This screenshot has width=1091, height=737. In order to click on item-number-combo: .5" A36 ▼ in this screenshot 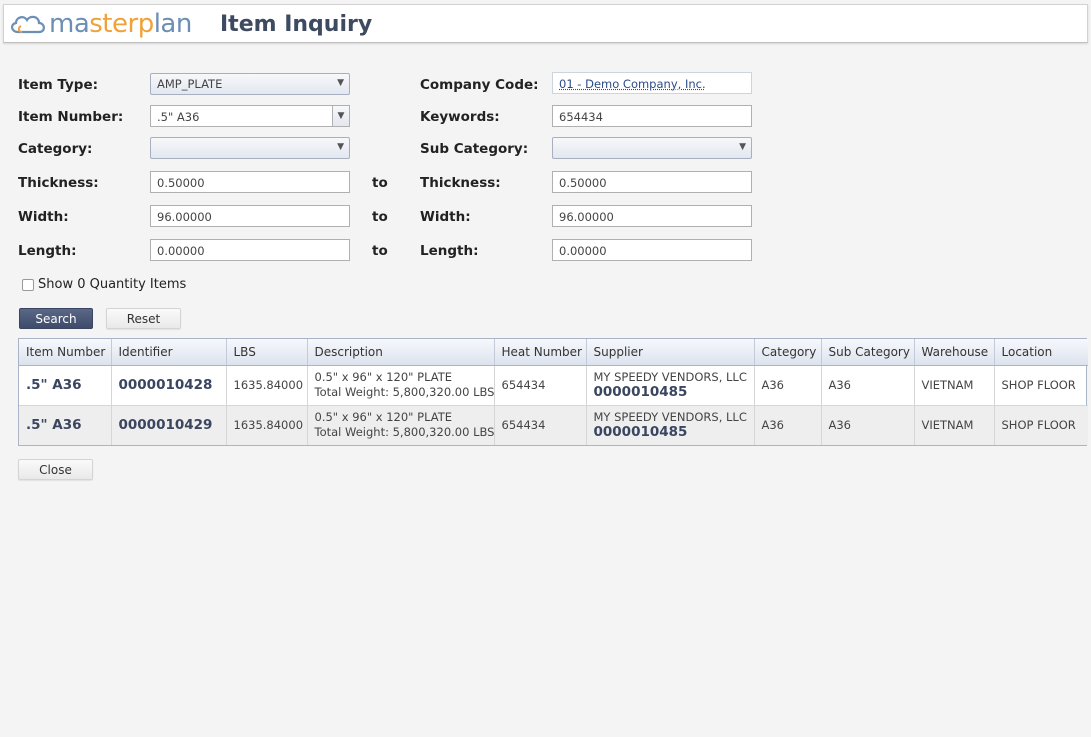, I will do `click(250, 116)`.